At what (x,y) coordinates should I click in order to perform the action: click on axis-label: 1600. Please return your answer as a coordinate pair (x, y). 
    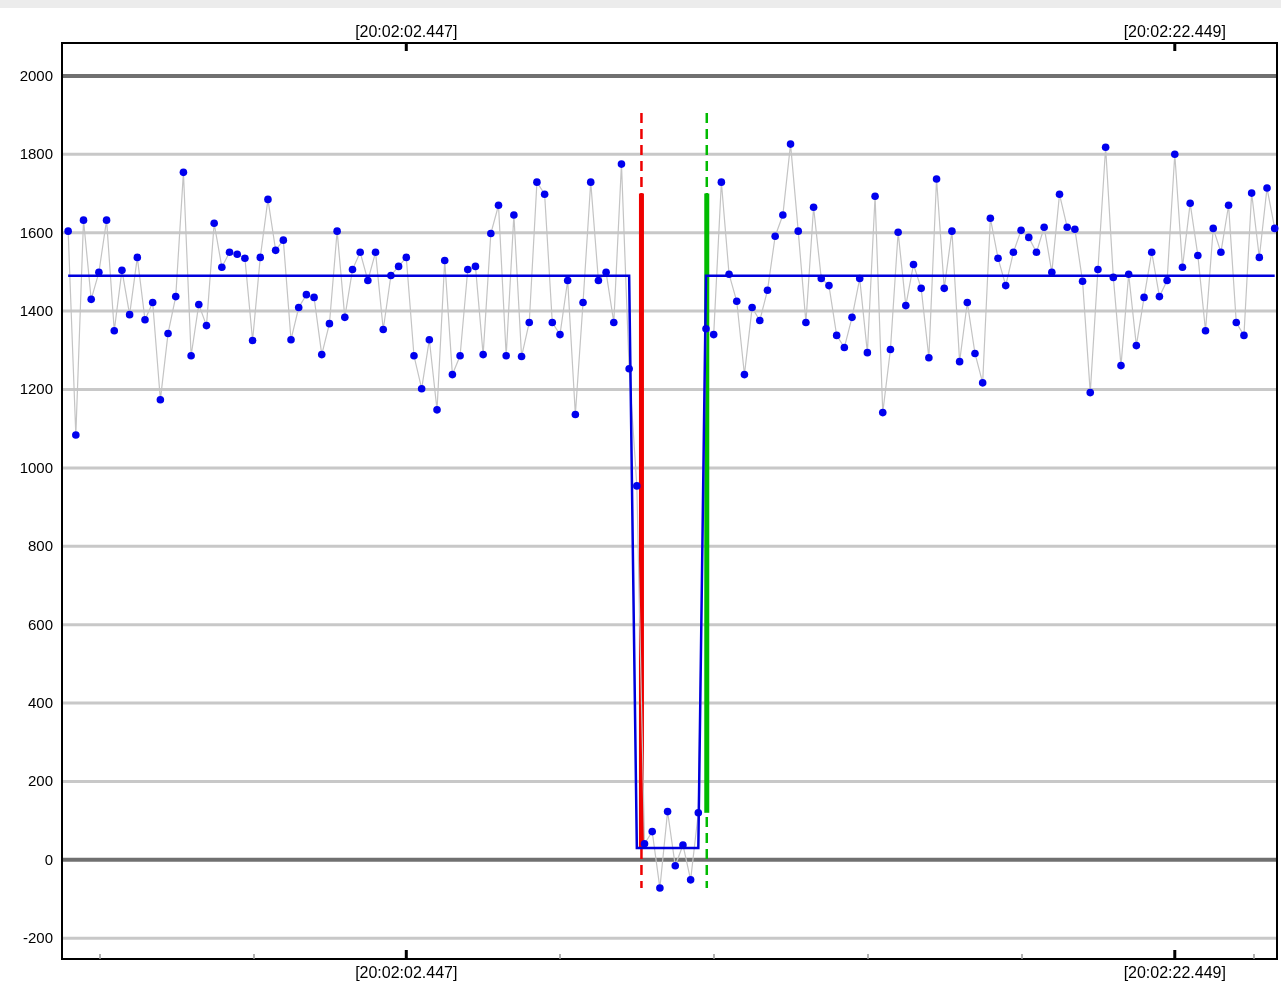
    Looking at the image, I should click on (36, 232).